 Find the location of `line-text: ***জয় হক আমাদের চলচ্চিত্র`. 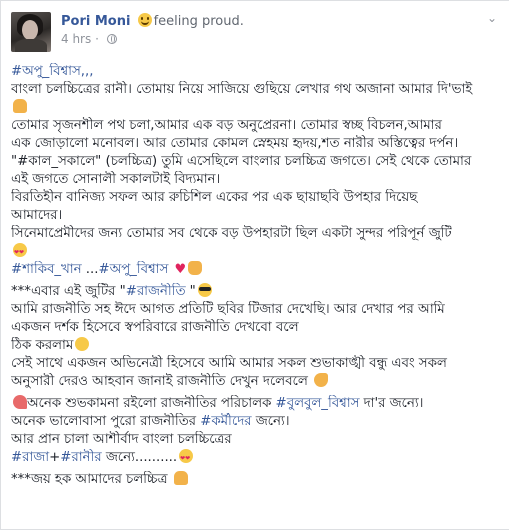

line-text: ***জয় হক আমাদের চলচ্চিত্র is located at coordinates (89, 479).